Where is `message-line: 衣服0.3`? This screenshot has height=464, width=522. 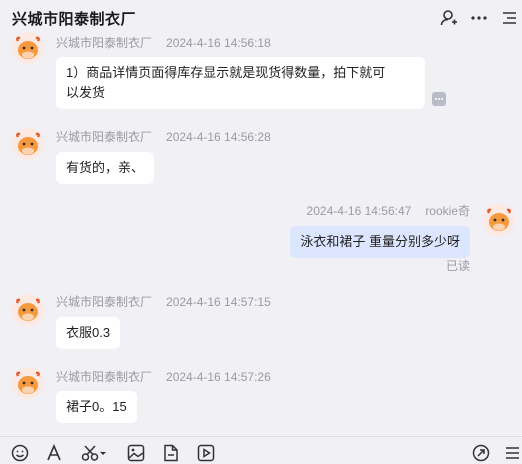
message-line: 衣服0.3 is located at coordinates (88, 332).